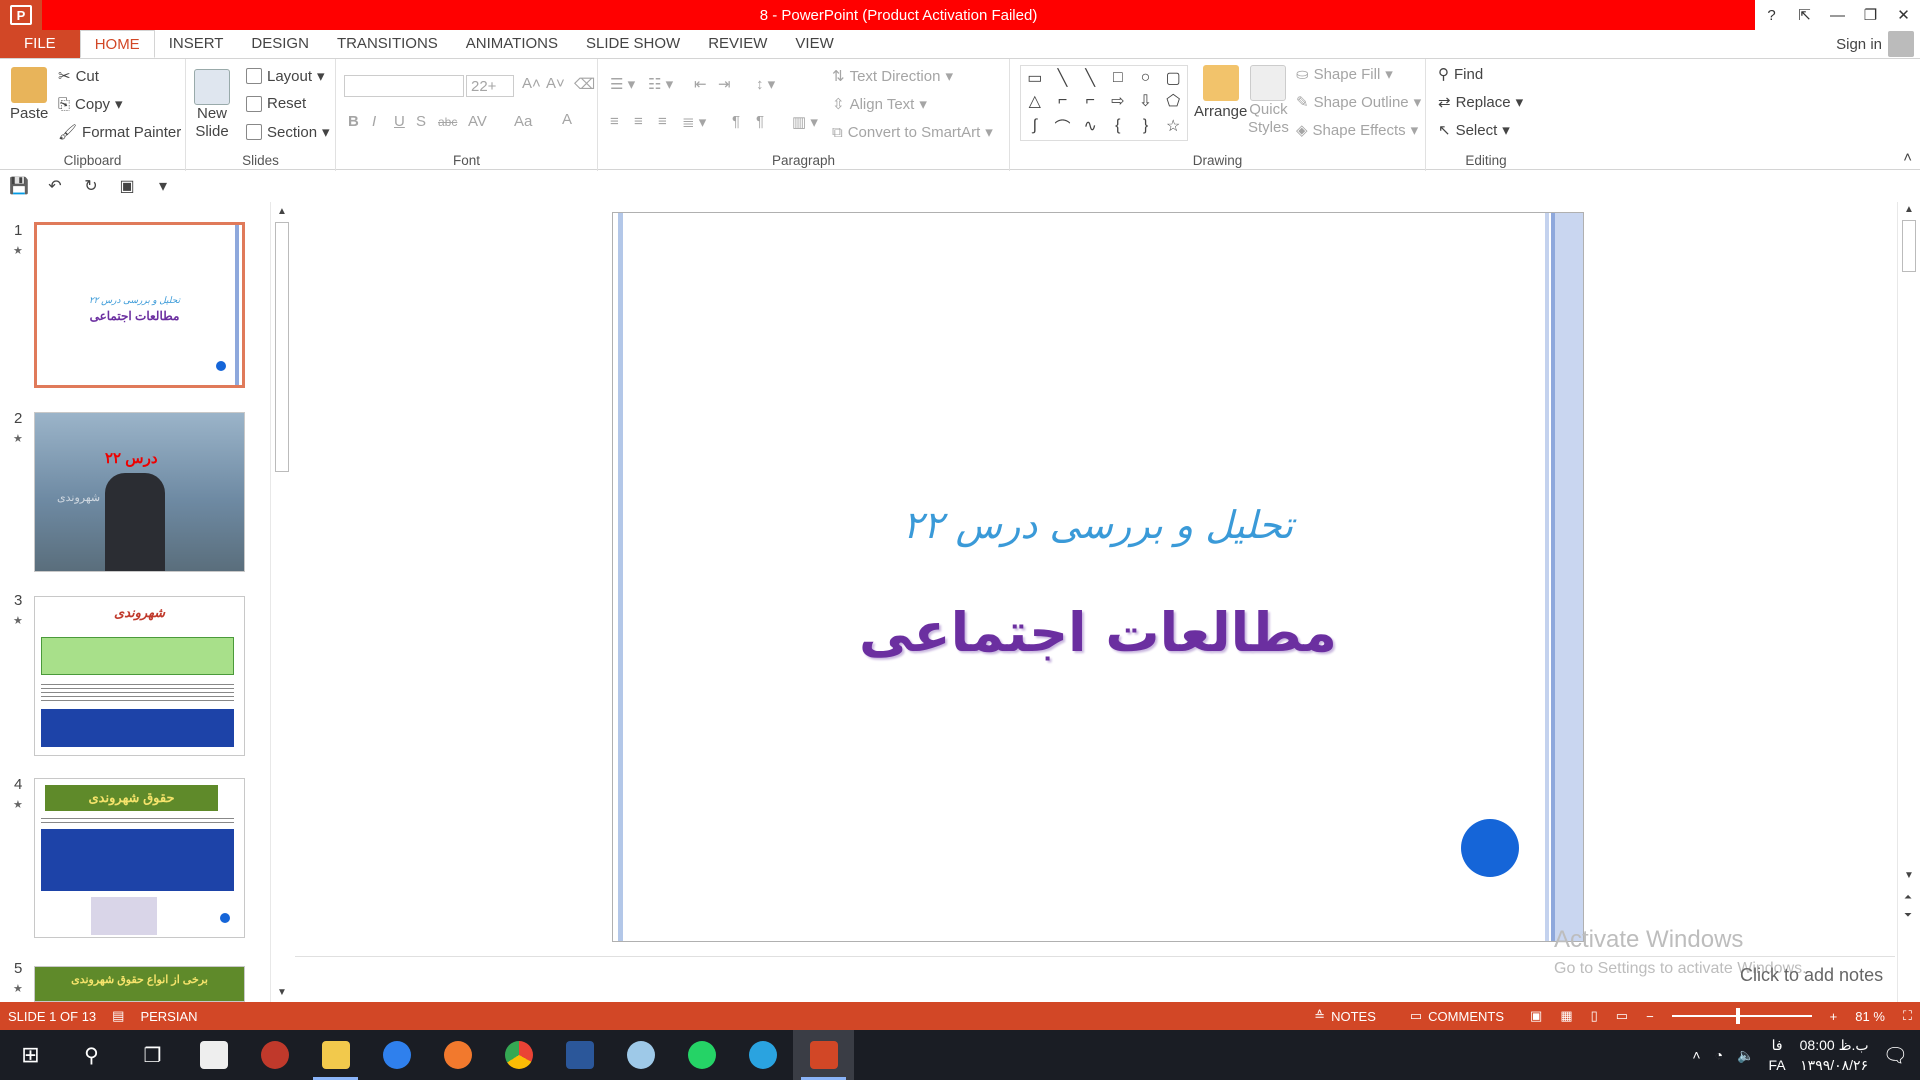  Describe the element at coordinates (1566, 1016) in the screenshot. I see `slide-sorter-icon: ▦` at that location.